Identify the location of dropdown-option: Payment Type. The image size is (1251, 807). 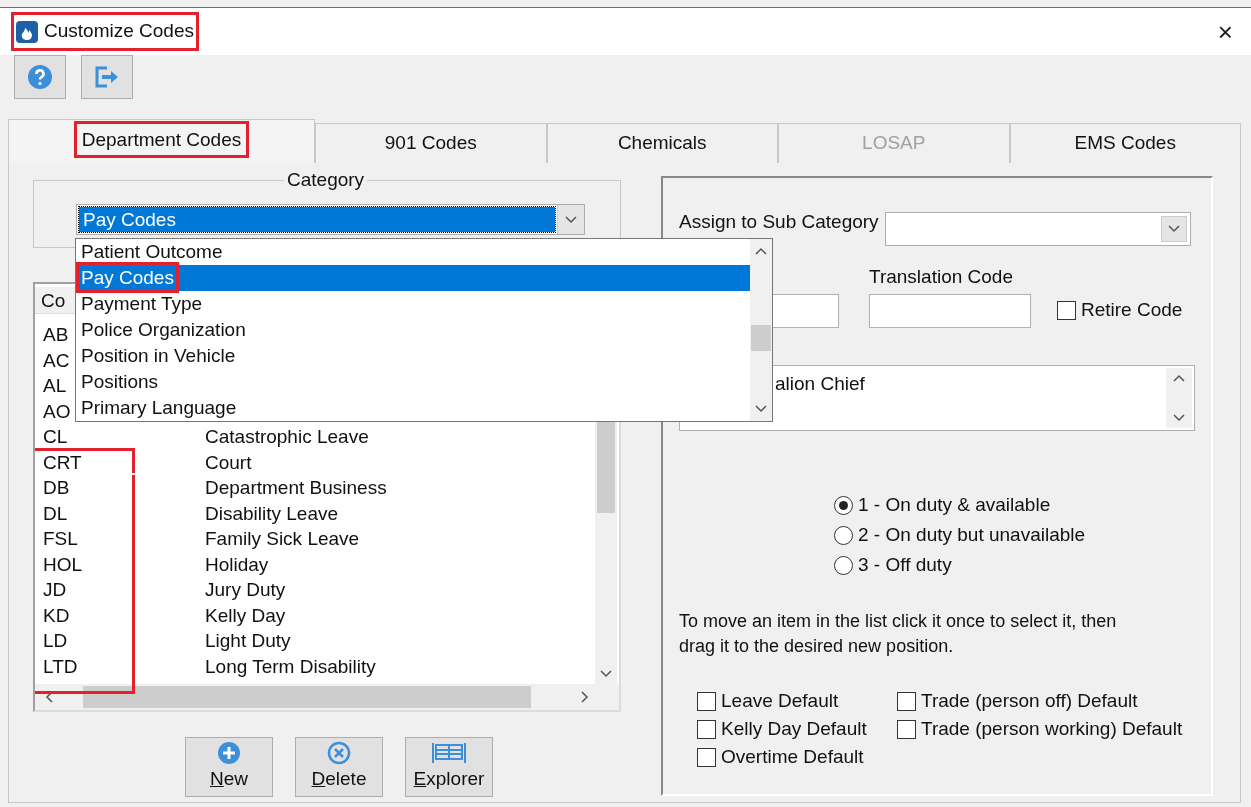
(413, 304).